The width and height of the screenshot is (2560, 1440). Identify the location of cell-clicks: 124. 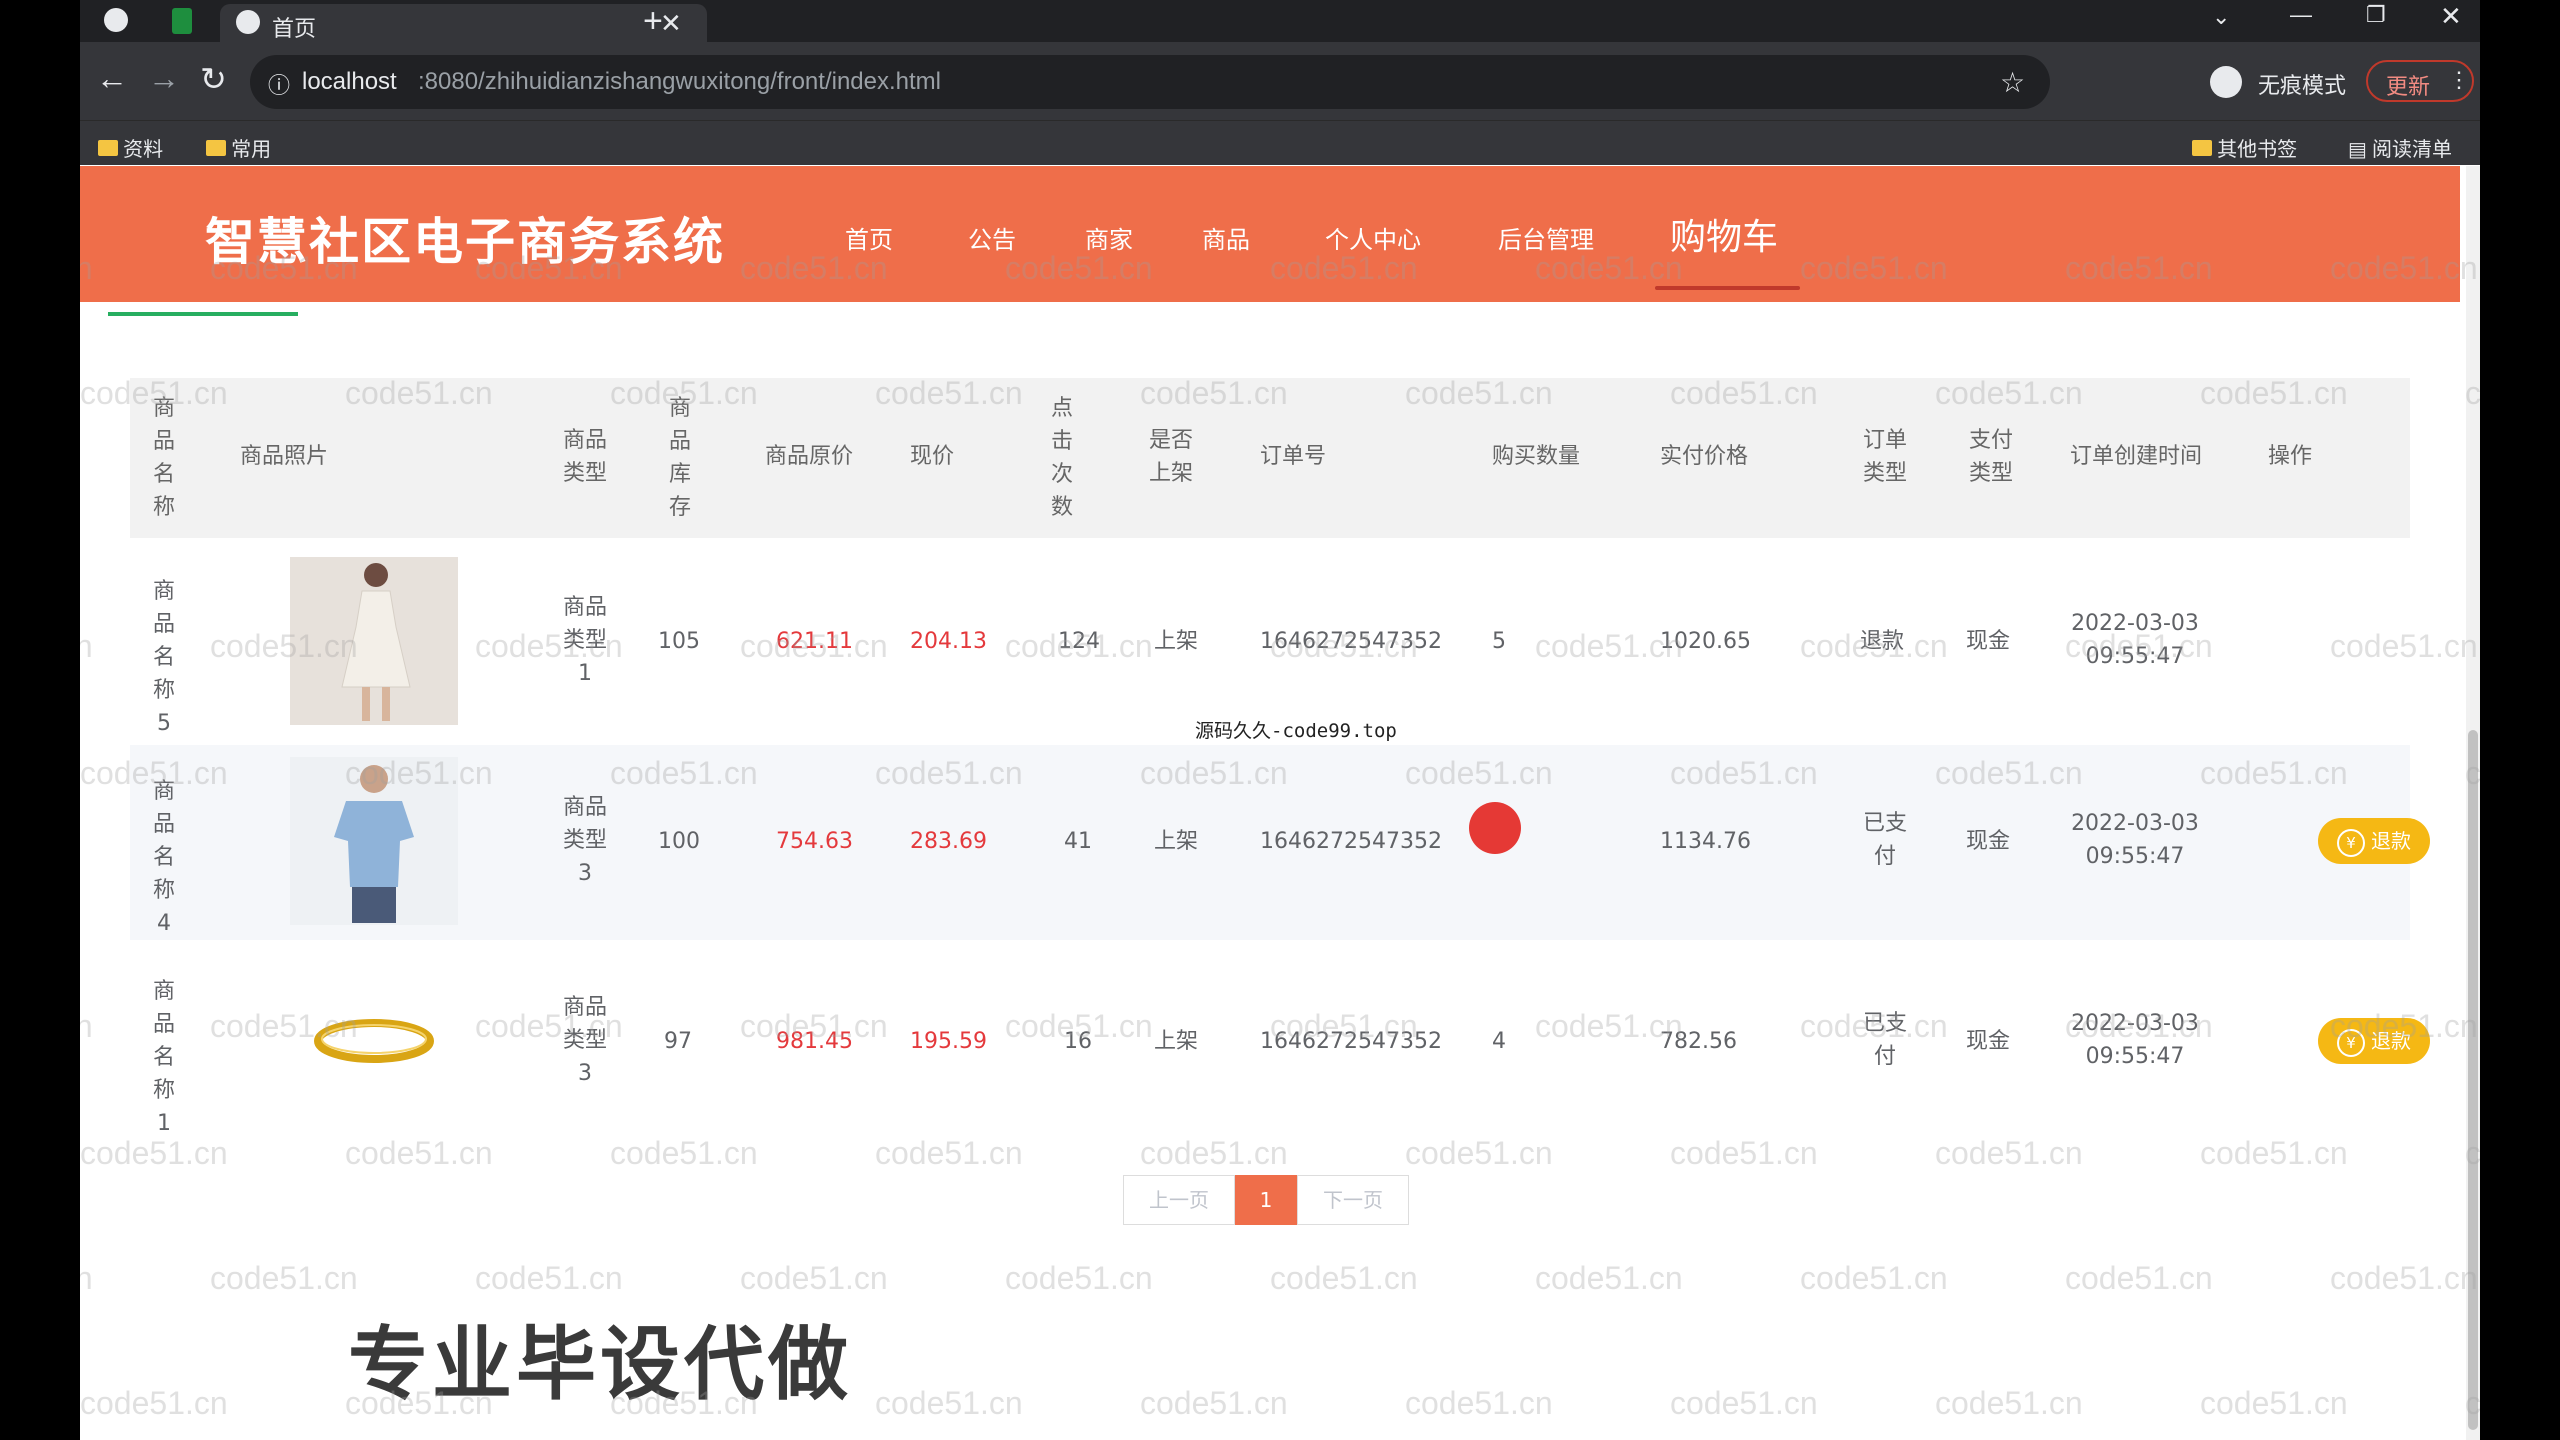
(1079, 641).